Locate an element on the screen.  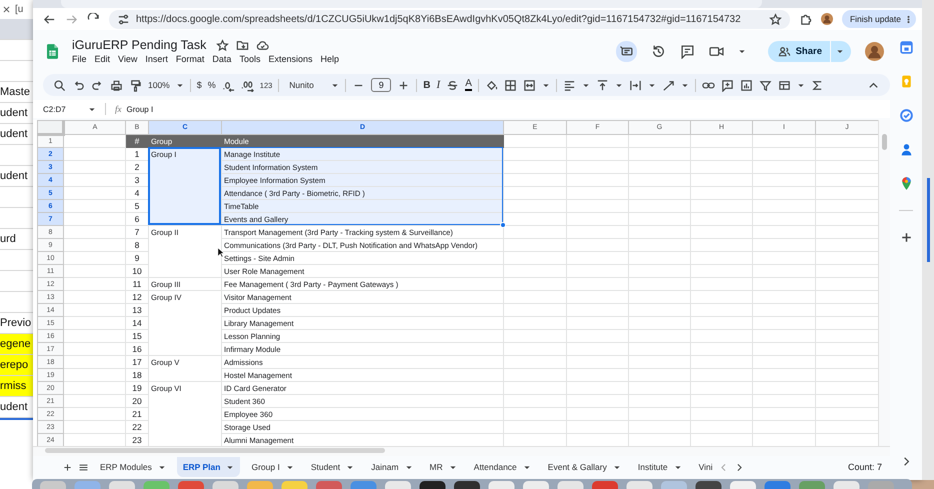
sheet-tab: Group I is located at coordinates (272, 467).